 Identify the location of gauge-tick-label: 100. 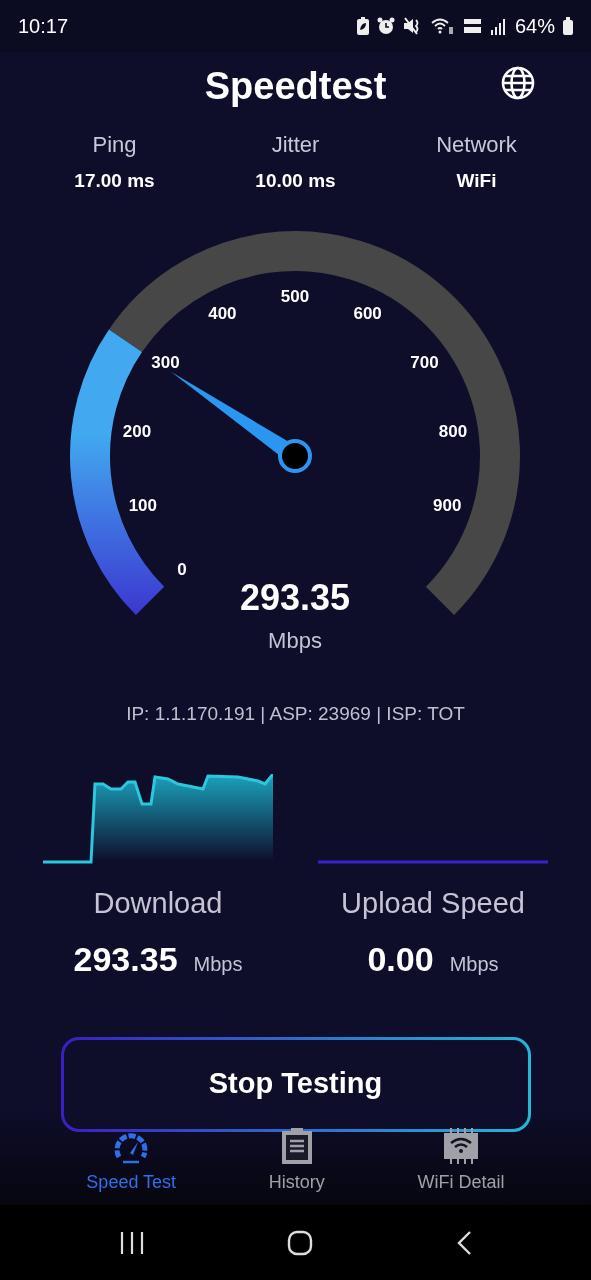
(142, 505).